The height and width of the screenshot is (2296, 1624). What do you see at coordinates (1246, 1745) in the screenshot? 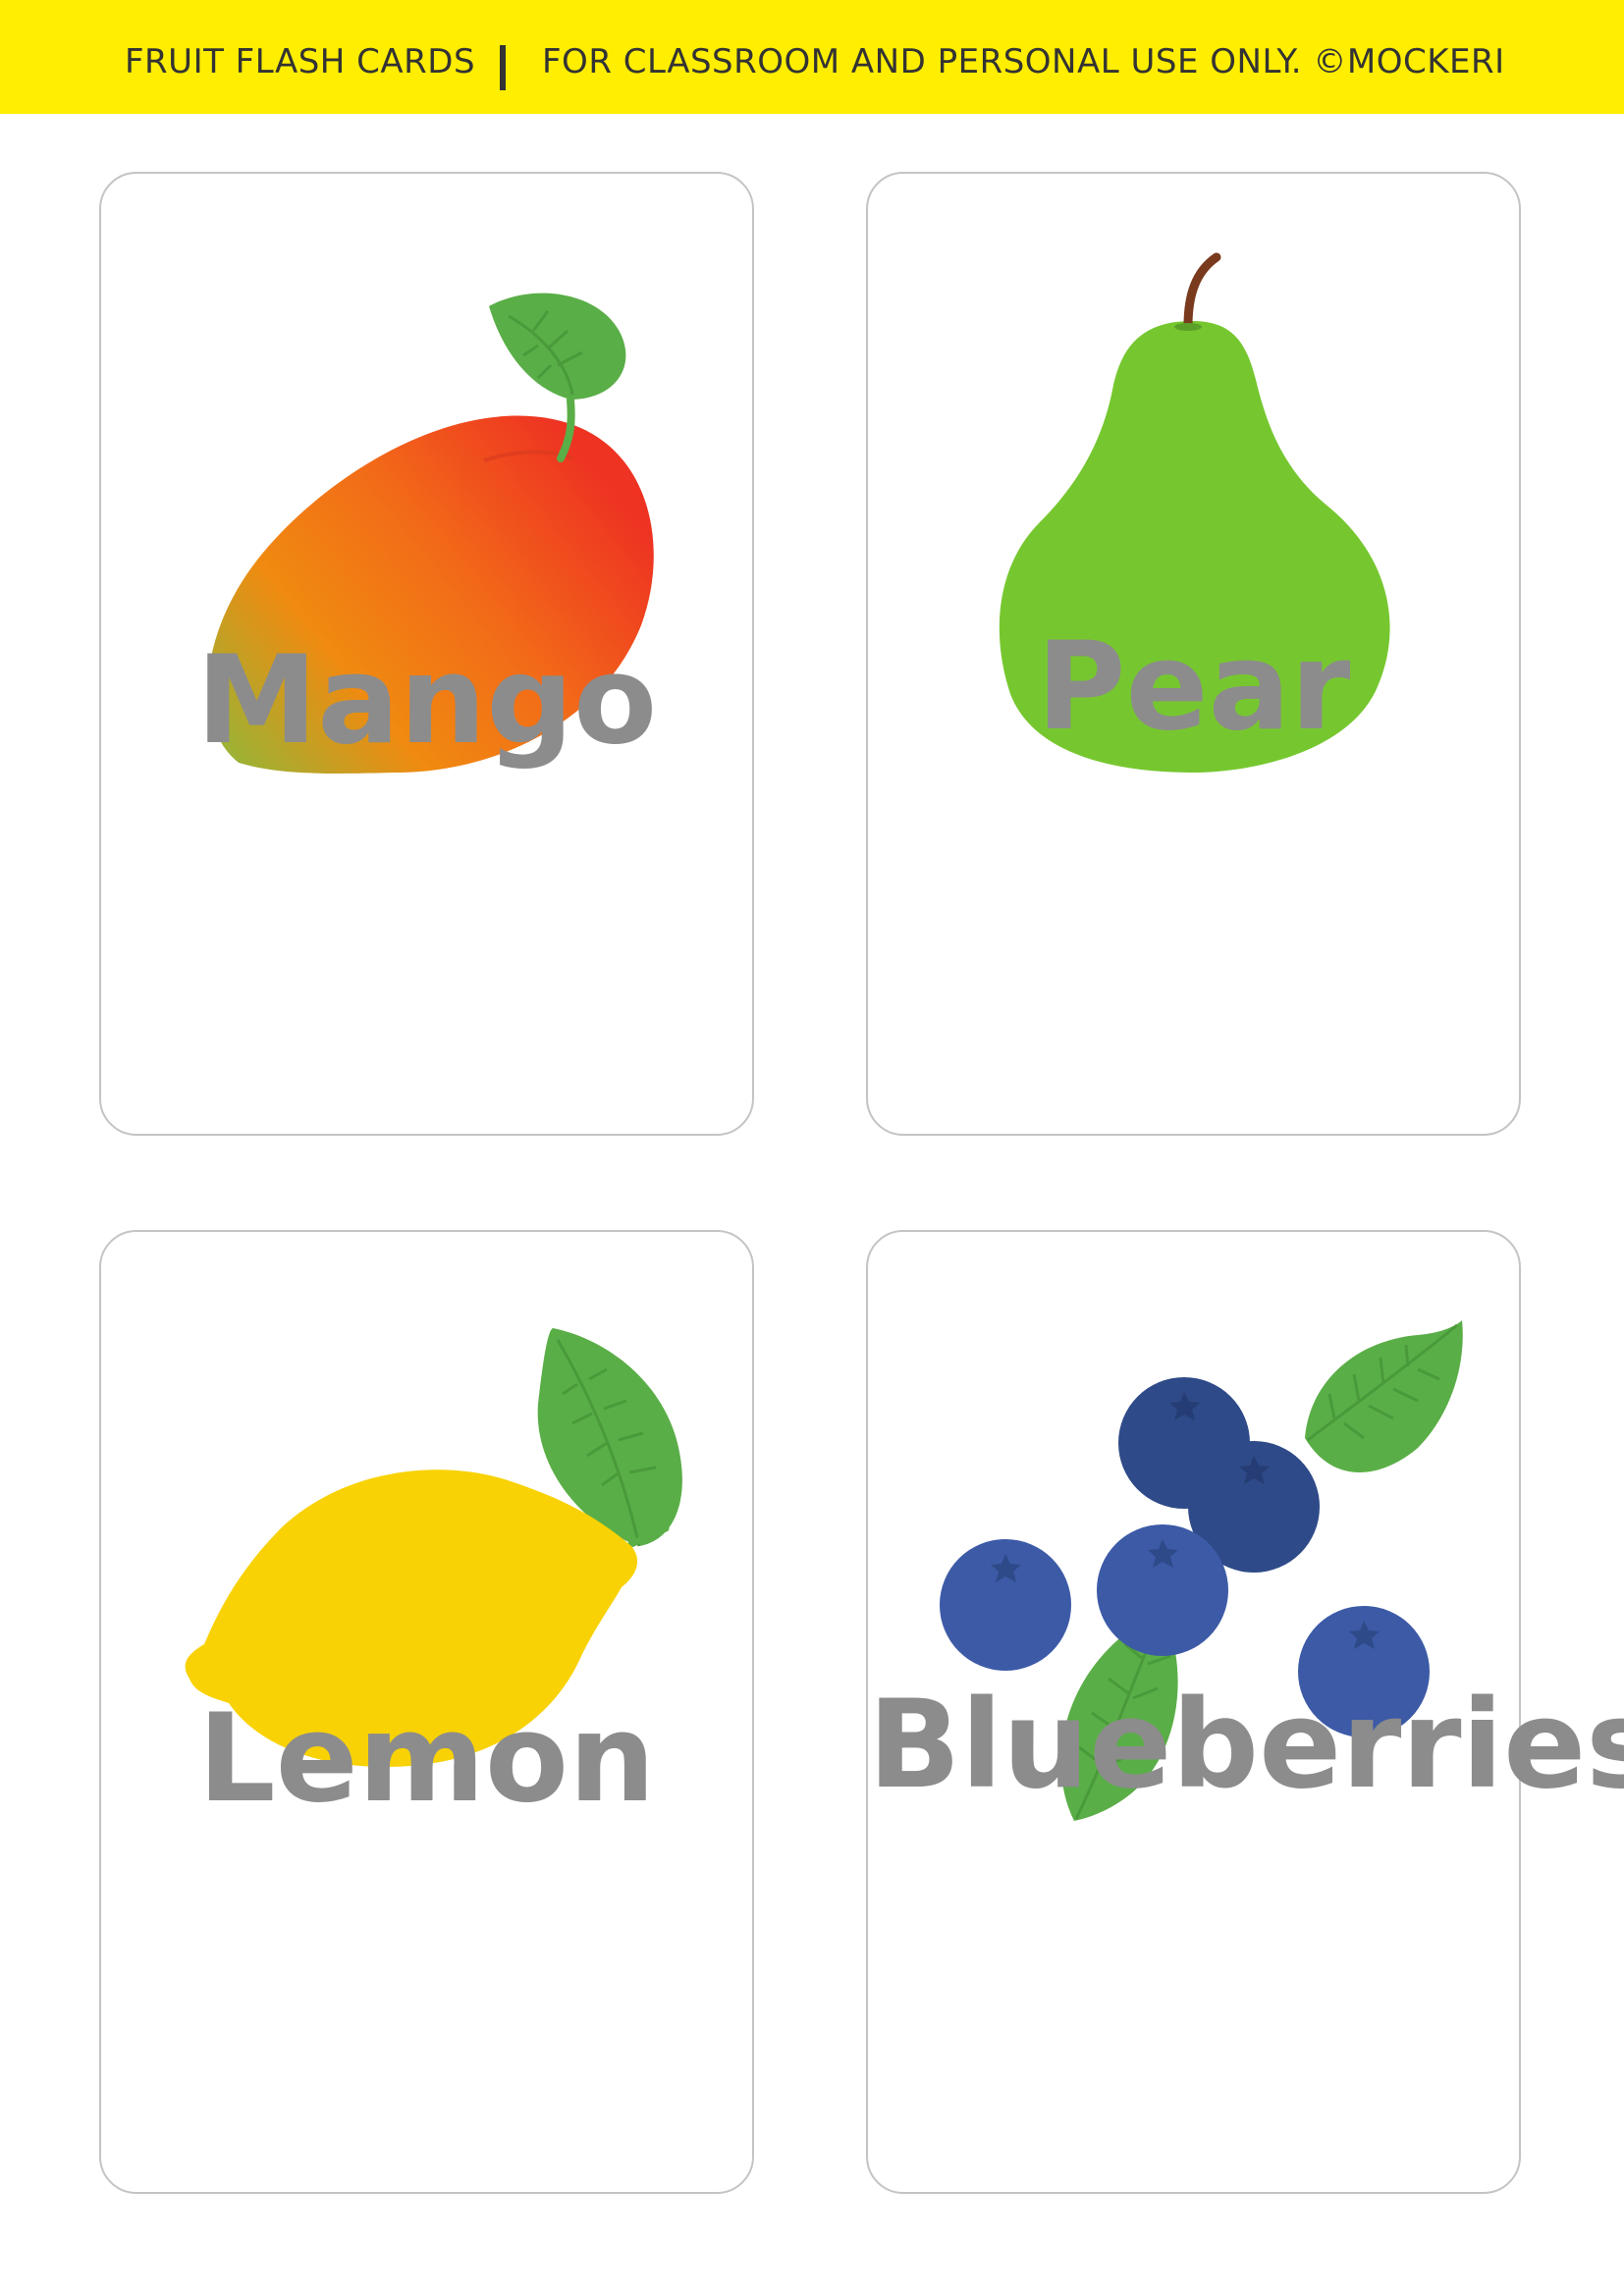
I see `card-label-blueberries: Blueberries` at bounding box center [1246, 1745].